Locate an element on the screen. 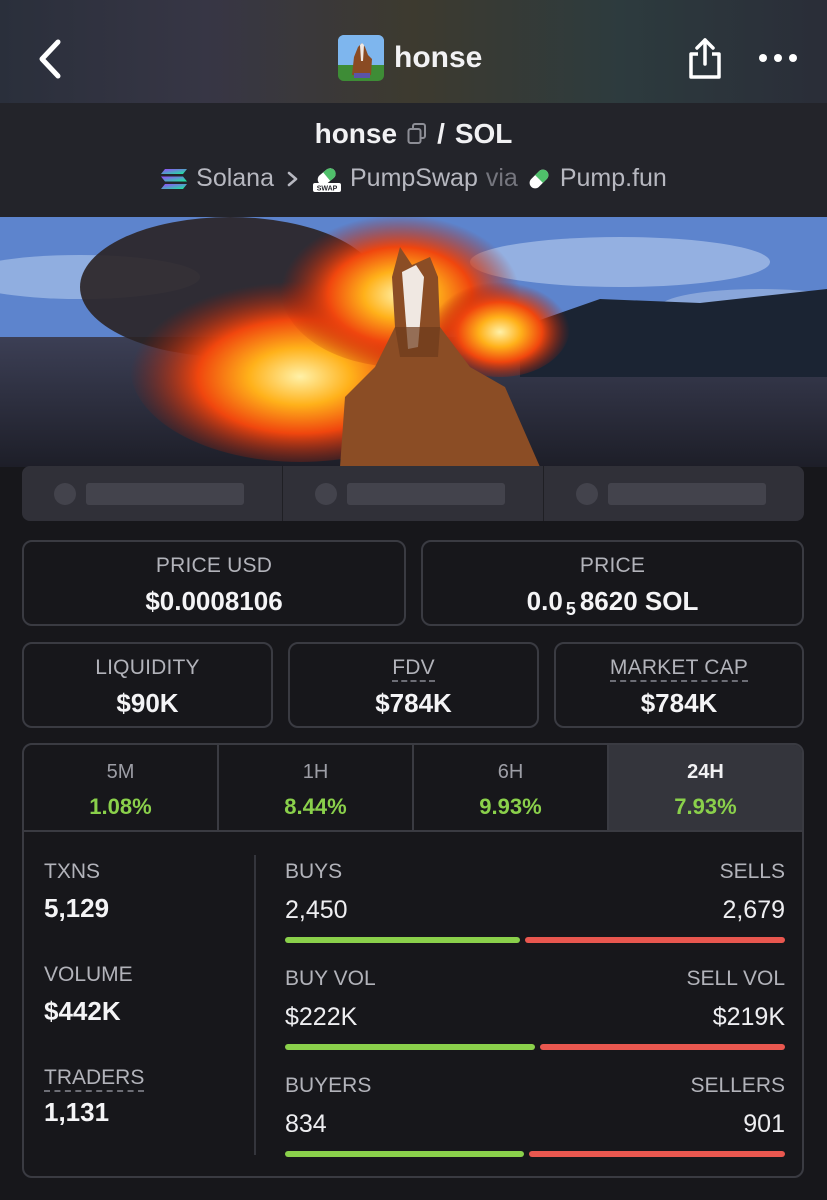 Image resolution: width=827 pixels, height=1200 pixels. solana-icon is located at coordinates (174, 178).